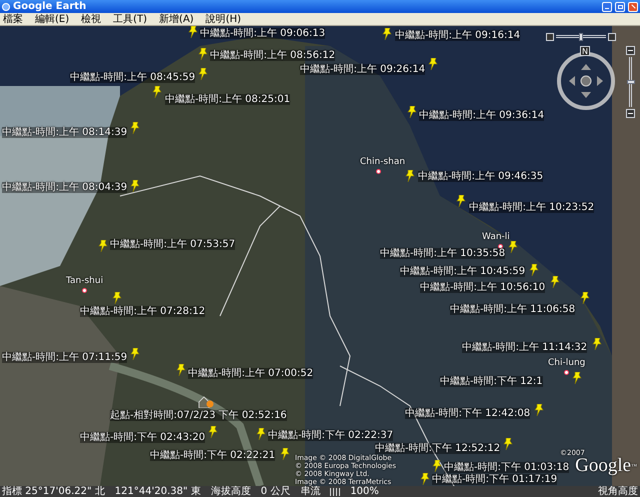 This screenshot has height=497, width=640. Describe the element at coordinates (612, 36) in the screenshot. I see `tilt-up-icon` at that location.